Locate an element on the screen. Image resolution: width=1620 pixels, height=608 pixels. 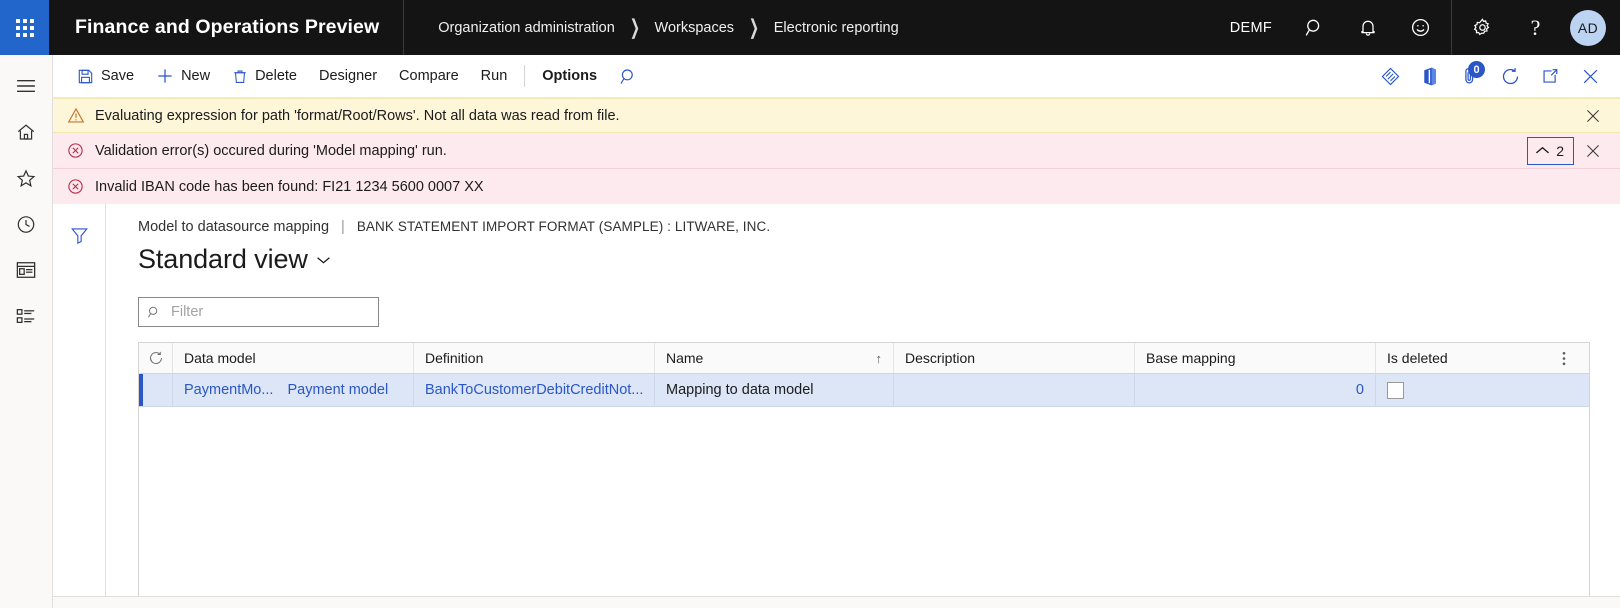
refresh-icon is located at coordinates (155, 357).